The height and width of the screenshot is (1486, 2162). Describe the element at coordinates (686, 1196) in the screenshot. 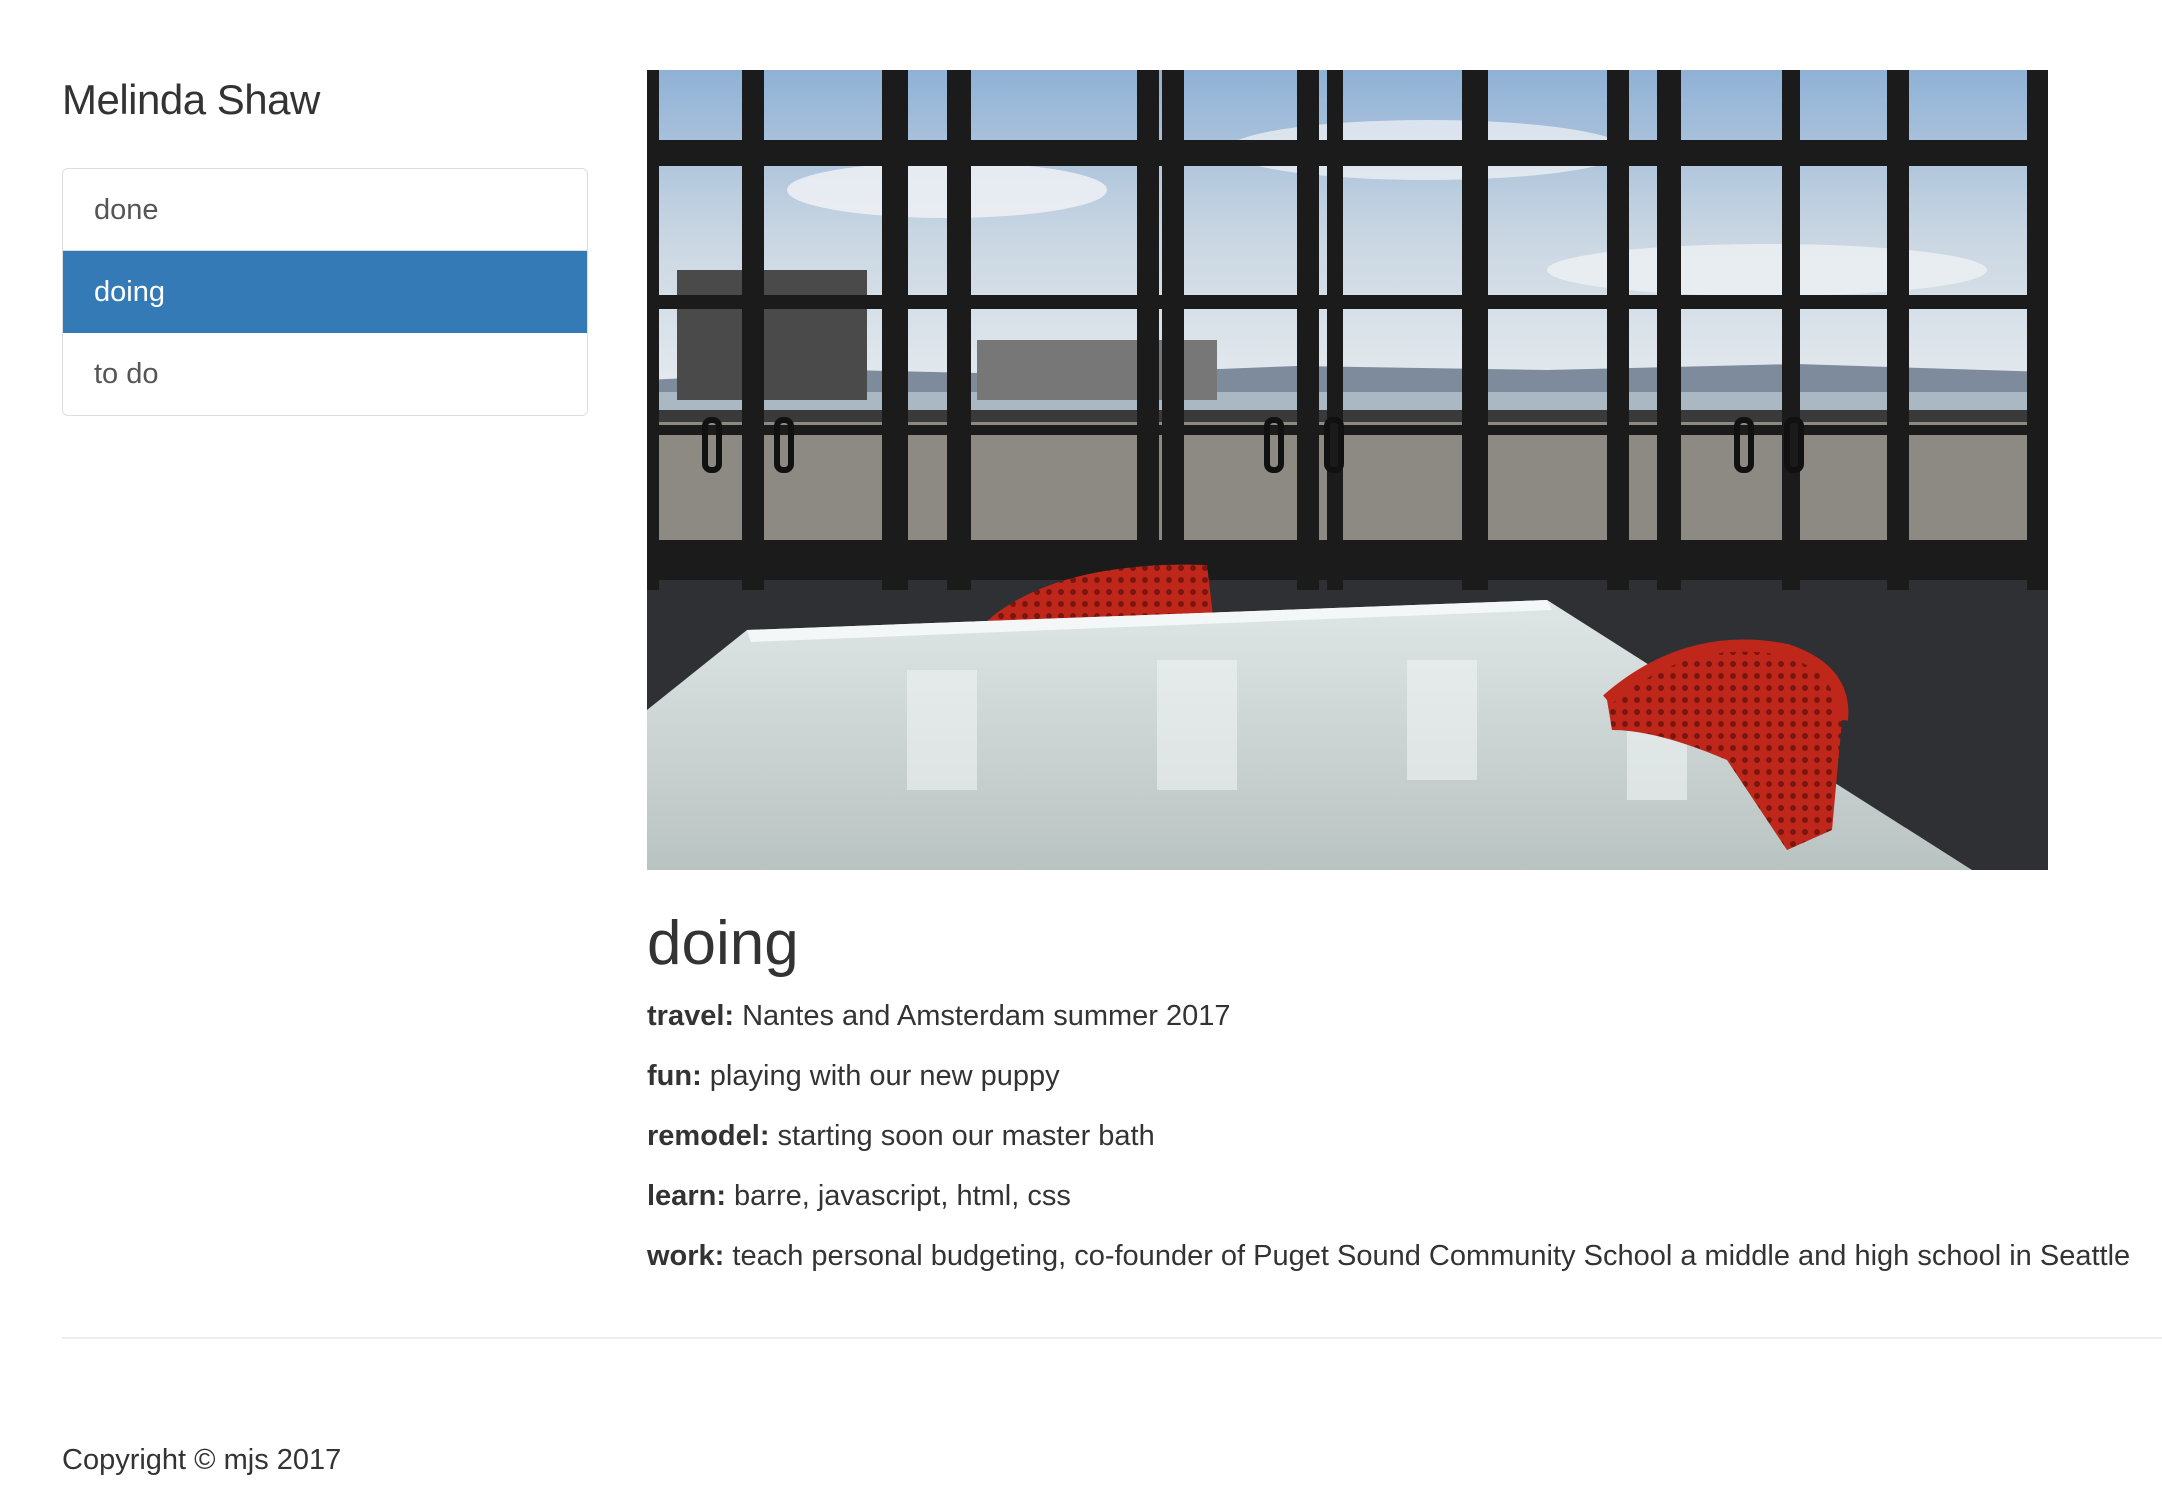

I see `fact-key: learn:` at that location.